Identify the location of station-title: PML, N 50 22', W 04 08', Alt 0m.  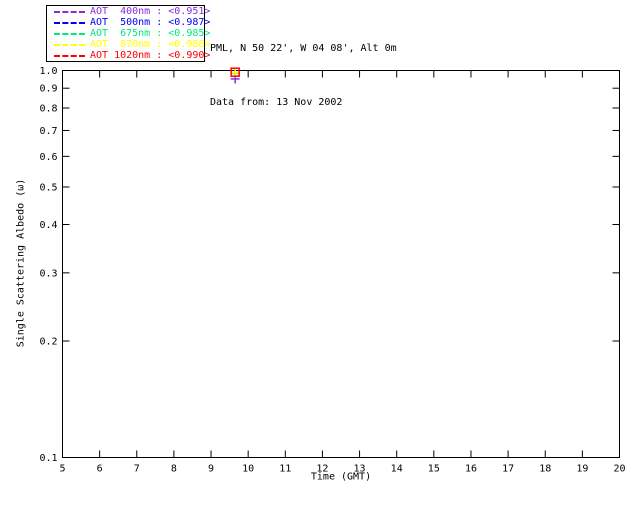
(303, 48).